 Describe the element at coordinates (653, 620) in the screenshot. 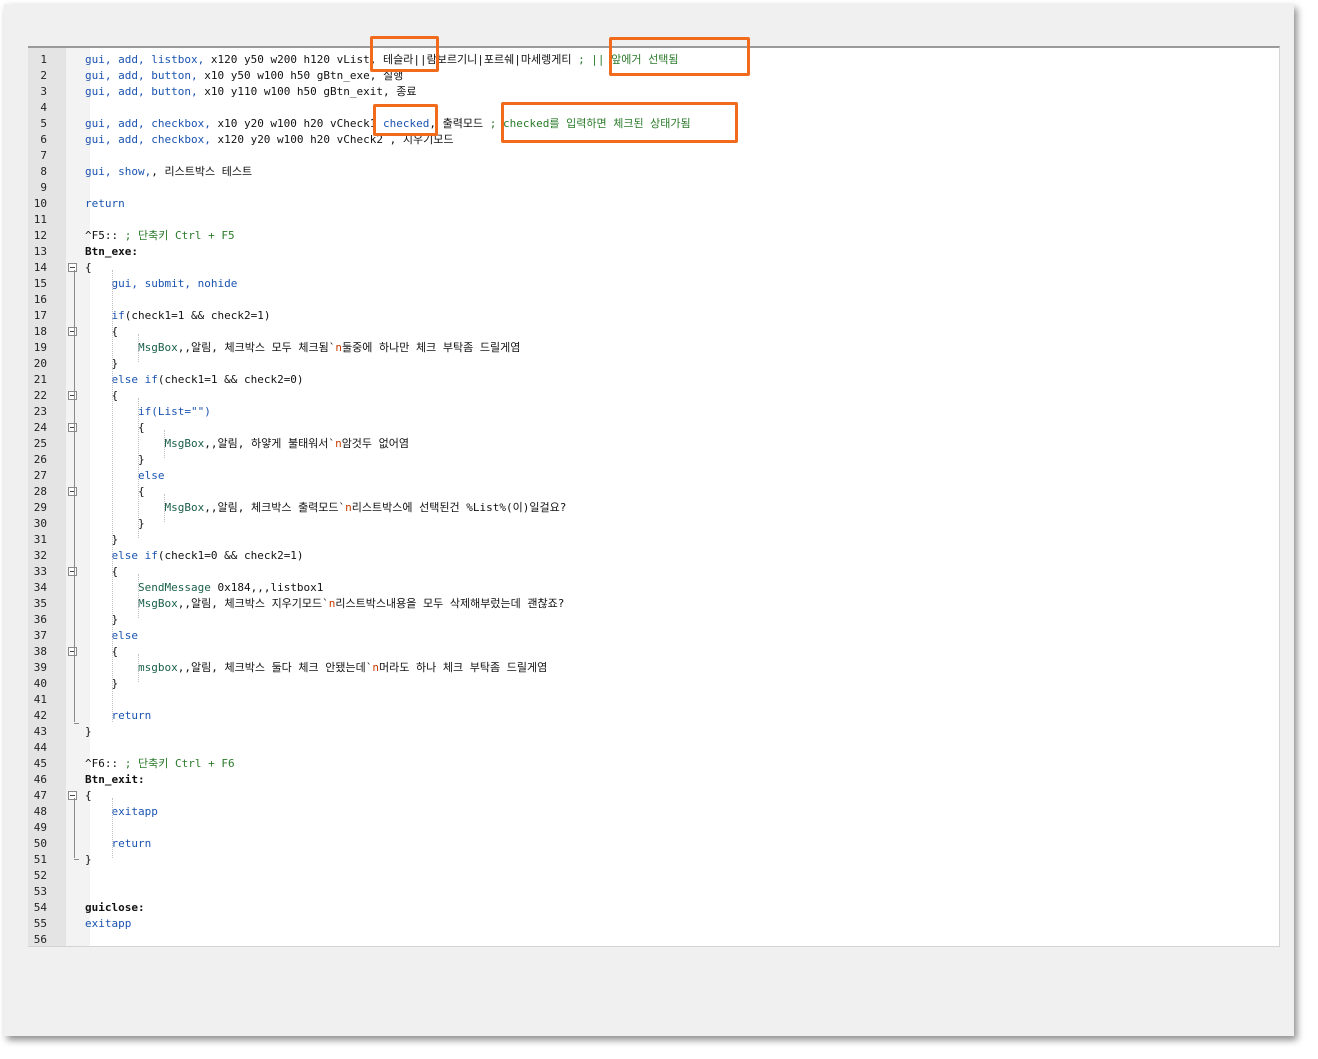

I see `code-line: 36 }` at that location.